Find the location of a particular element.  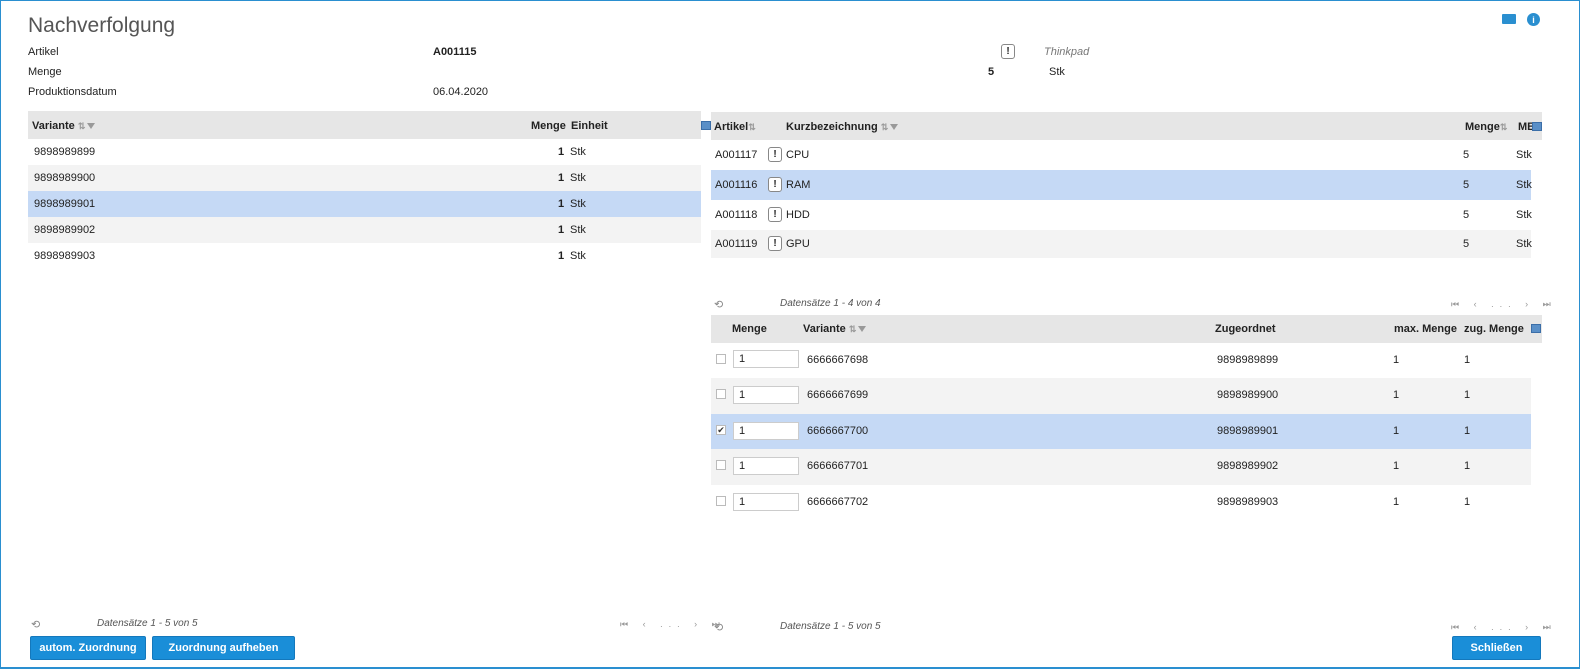

datum-label: Produktionsdatum is located at coordinates (72, 92).